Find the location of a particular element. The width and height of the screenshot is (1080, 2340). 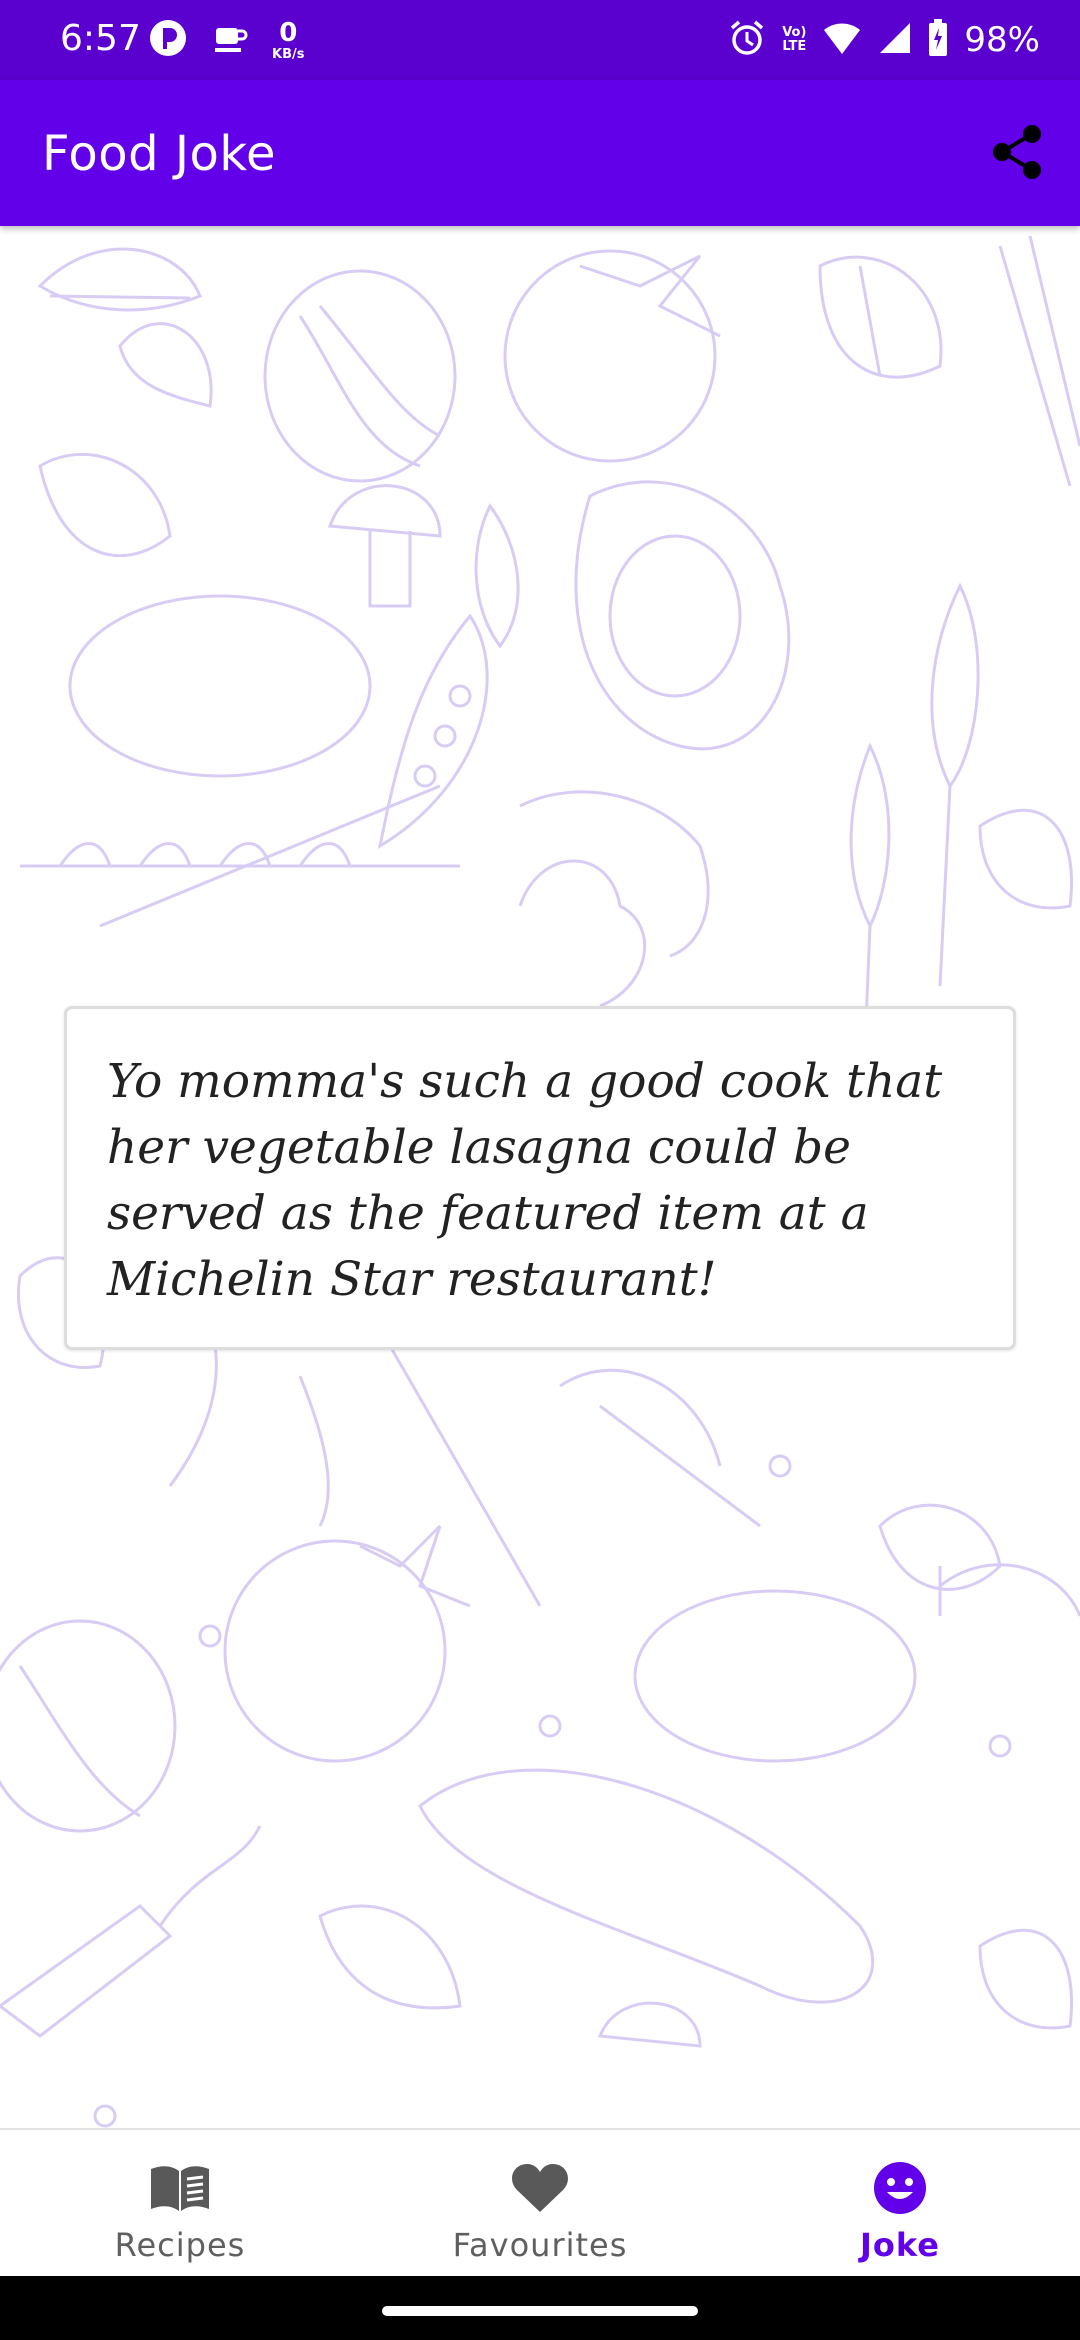

net-speed-unit: KB/s is located at coordinates (288, 54).